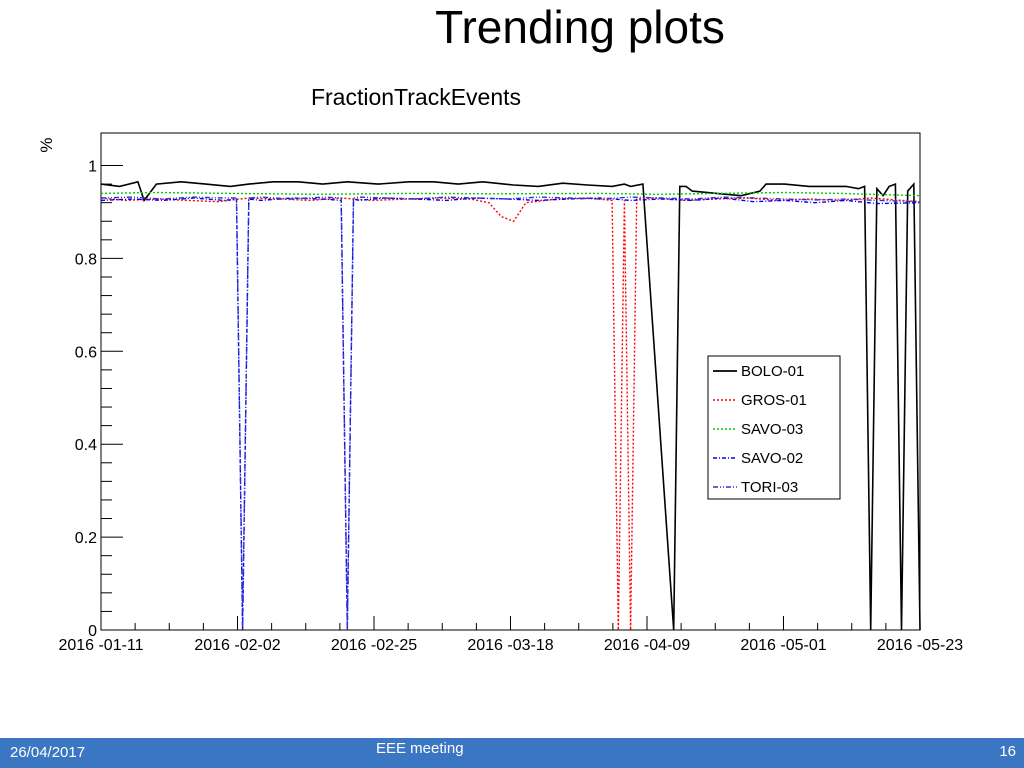  I want to click on y-tick-label: 1, so click(92, 167).